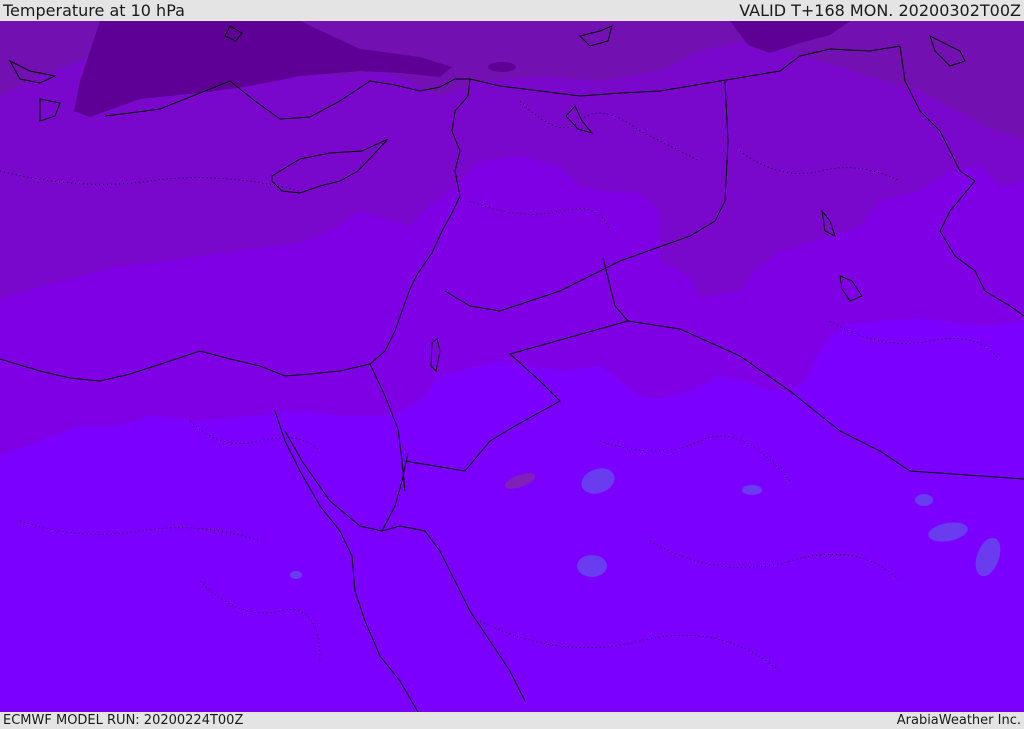 Image resolution: width=1024 pixels, height=729 pixels. What do you see at coordinates (123, 720) in the screenshot?
I see `model-run: ECMWF MODEL RUN: 20200224T00Z` at bounding box center [123, 720].